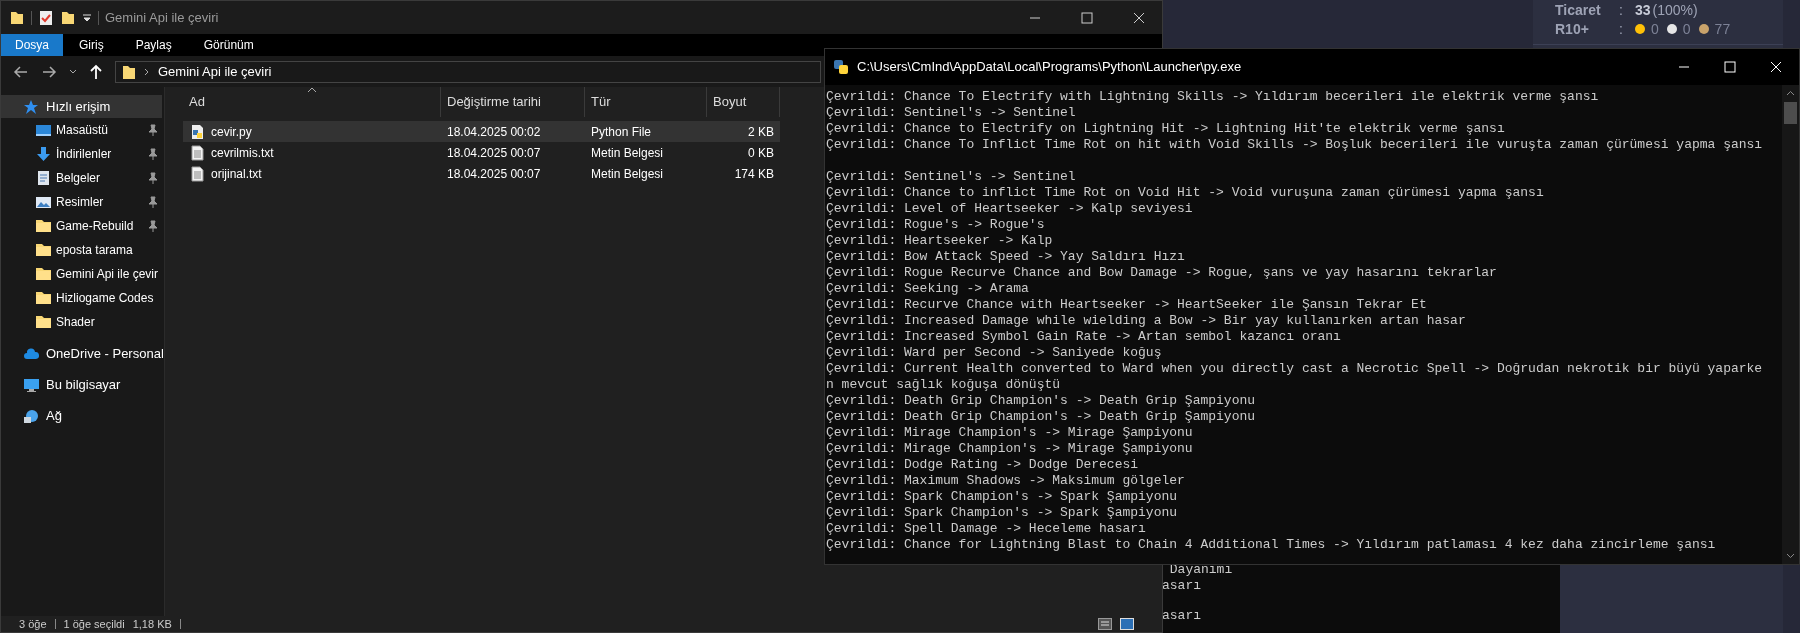 The width and height of the screenshot is (1800, 633). What do you see at coordinates (81, 353) in the screenshot?
I see `nav-item: OneDrive - Personal` at bounding box center [81, 353].